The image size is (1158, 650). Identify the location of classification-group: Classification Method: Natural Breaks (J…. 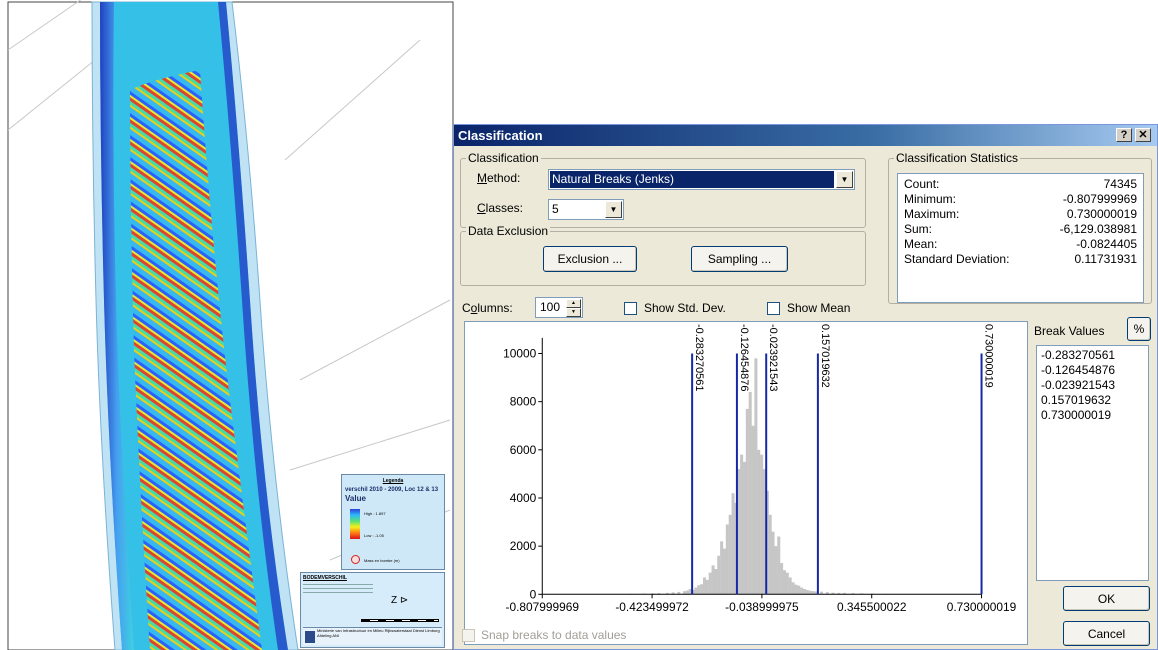
(663, 189).